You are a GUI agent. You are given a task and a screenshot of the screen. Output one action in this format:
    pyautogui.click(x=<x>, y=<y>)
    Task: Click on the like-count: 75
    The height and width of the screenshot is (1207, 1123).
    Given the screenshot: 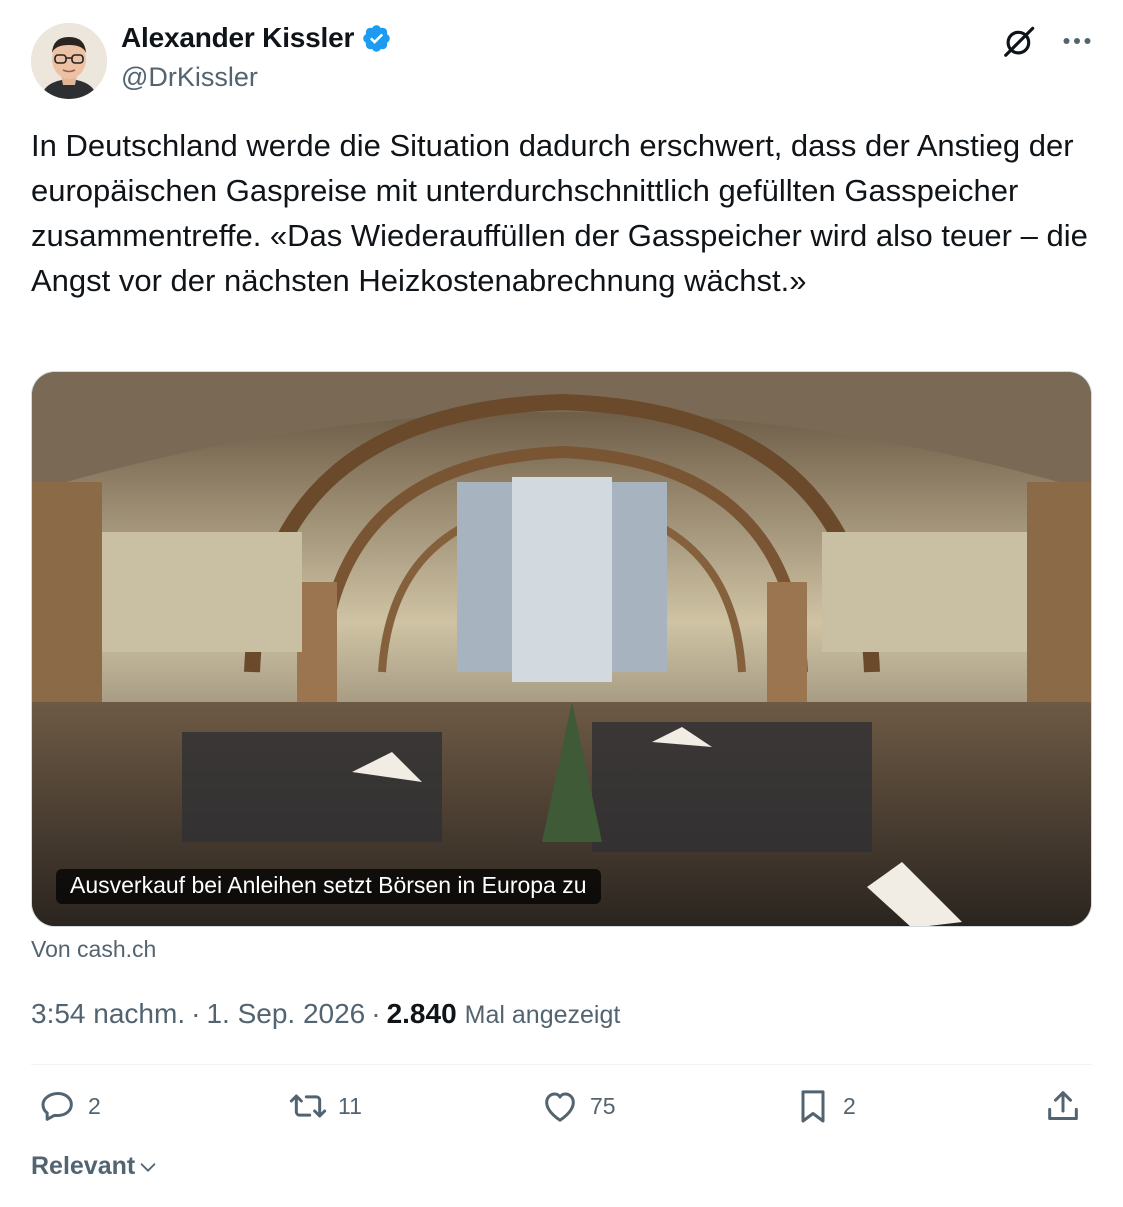 What is the action you would take?
    pyautogui.click(x=603, y=1105)
    